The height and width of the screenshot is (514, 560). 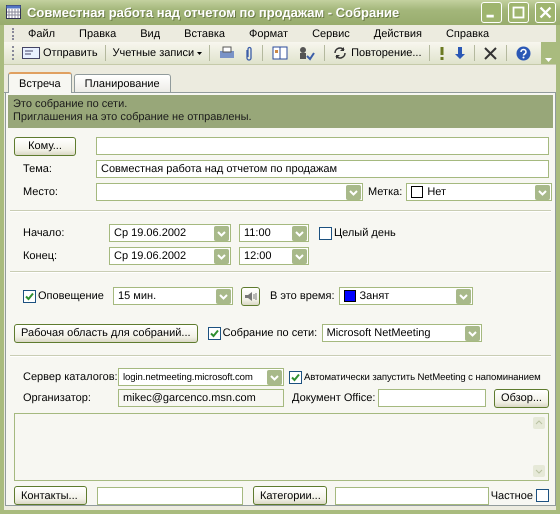 I want to click on caret-icon, so click(x=199, y=53).